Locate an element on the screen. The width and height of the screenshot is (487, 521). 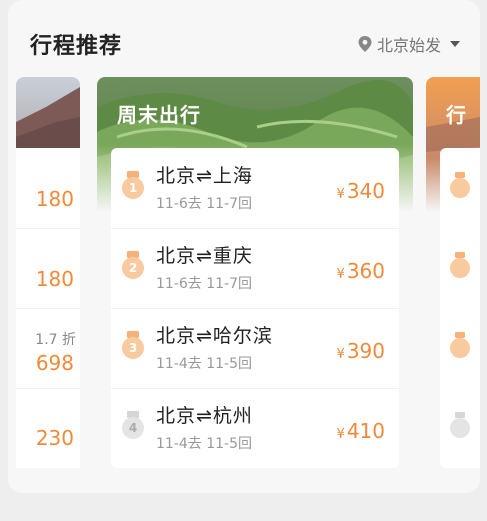
trip-card-left: 180 180 1.7 折 698 230 is located at coordinates (48, 277).